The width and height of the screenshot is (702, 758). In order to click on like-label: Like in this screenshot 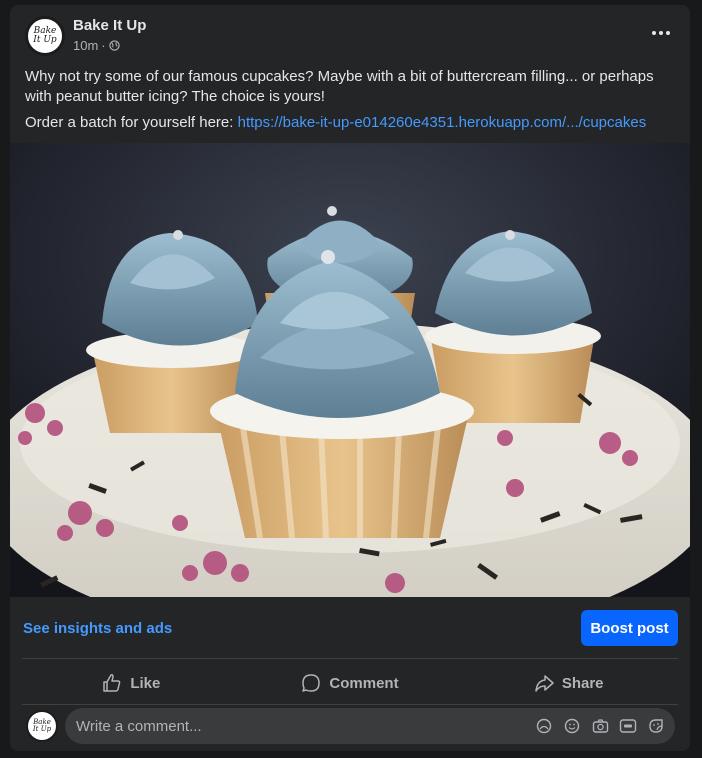, I will do `click(145, 683)`.